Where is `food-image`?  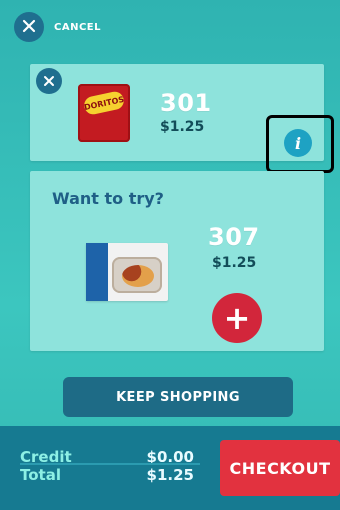 food-image is located at coordinates (138, 276).